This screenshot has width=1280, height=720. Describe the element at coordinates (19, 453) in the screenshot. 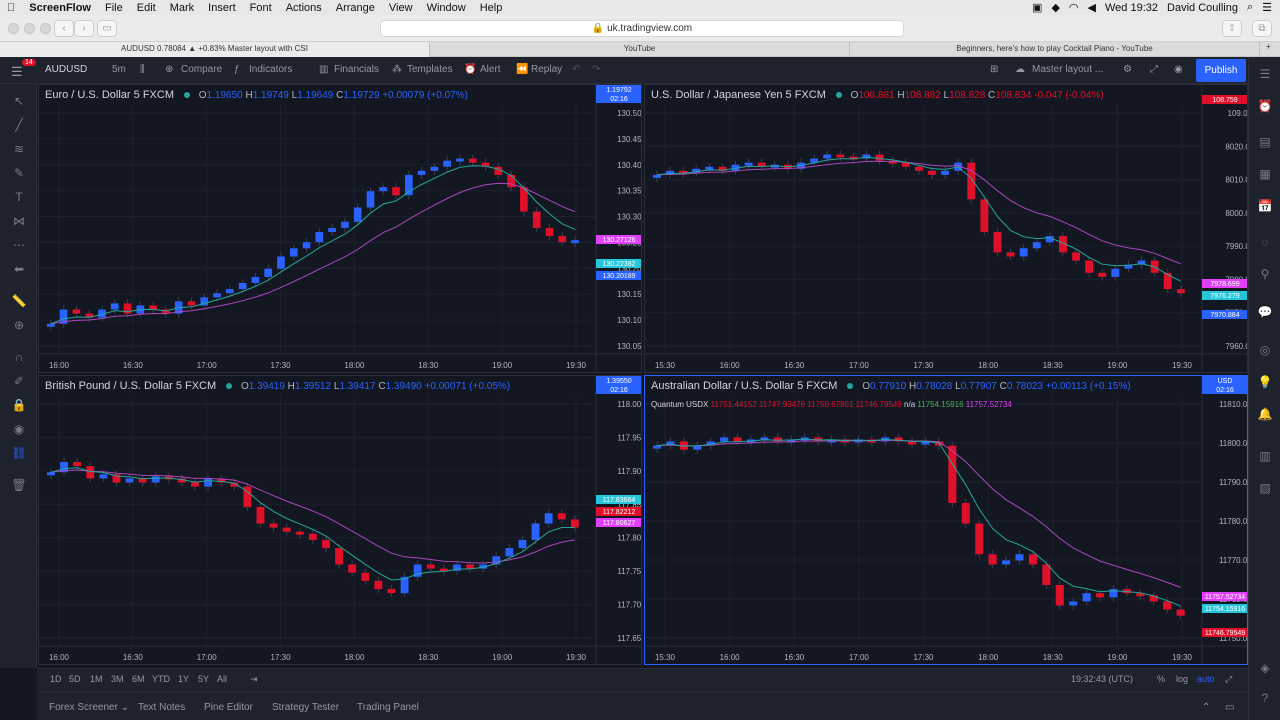

I see `sync-link-icon: ⛓` at that location.